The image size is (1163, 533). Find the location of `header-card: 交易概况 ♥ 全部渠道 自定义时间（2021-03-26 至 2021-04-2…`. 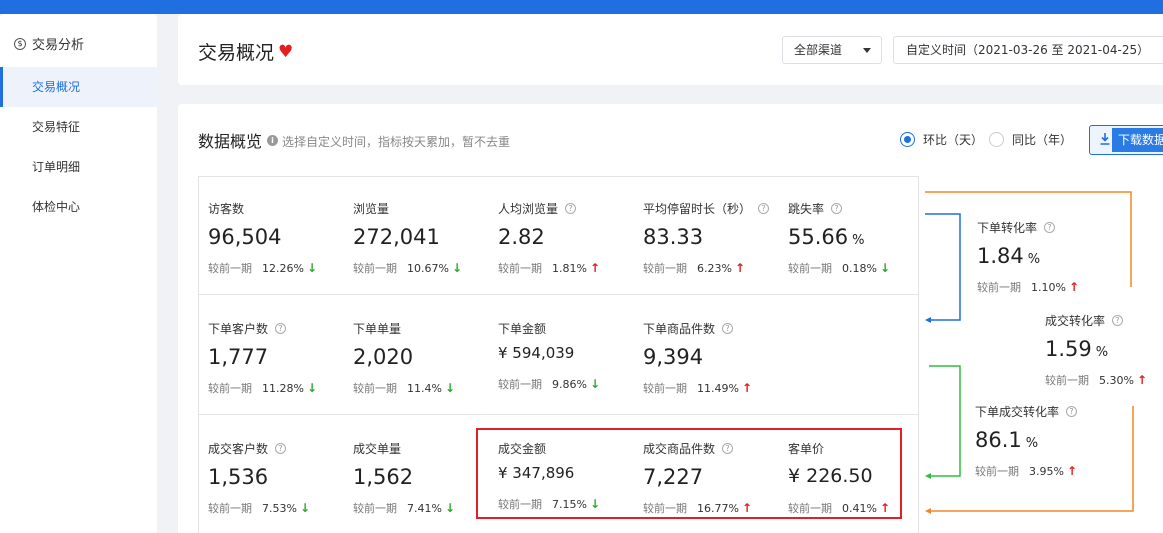

header-card: 交易概况 ♥ 全部渠道 自定义时间（2021-03-26 至 2021-04-2… is located at coordinates (670, 49).